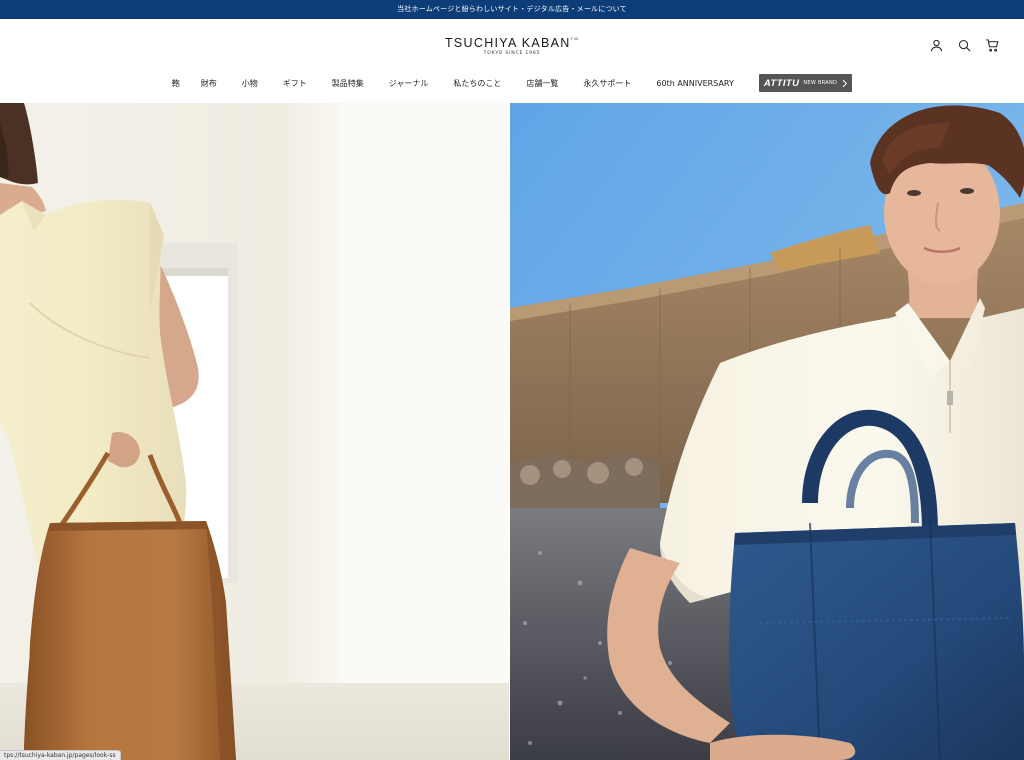  Describe the element at coordinates (845, 83) in the screenshot. I see `chevron-right-icon` at that location.